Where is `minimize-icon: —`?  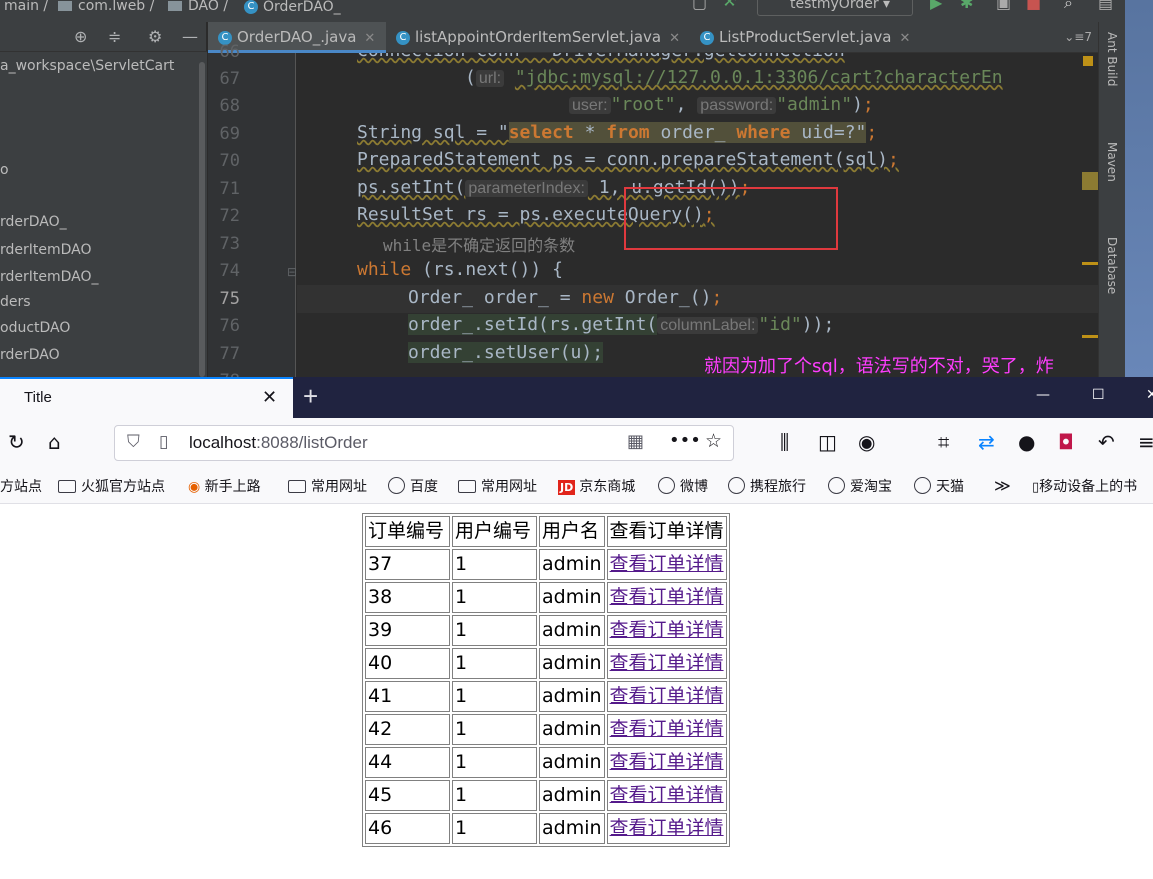 minimize-icon: — is located at coordinates (1043, 395).